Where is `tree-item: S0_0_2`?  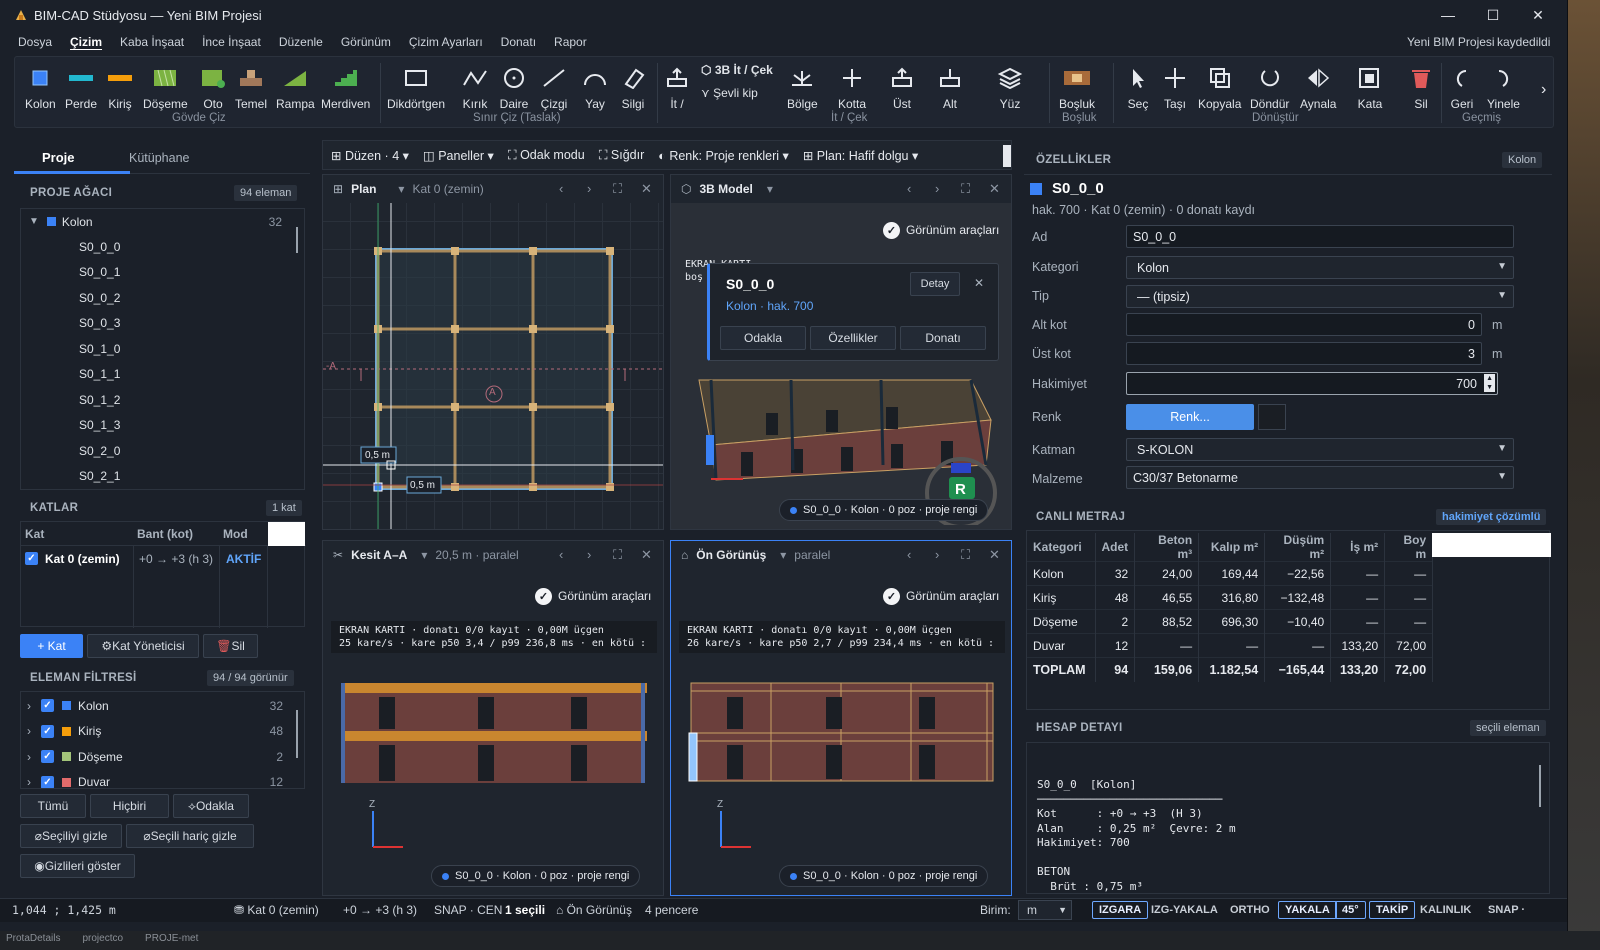
tree-item: S0_0_2 is located at coordinates (156, 297).